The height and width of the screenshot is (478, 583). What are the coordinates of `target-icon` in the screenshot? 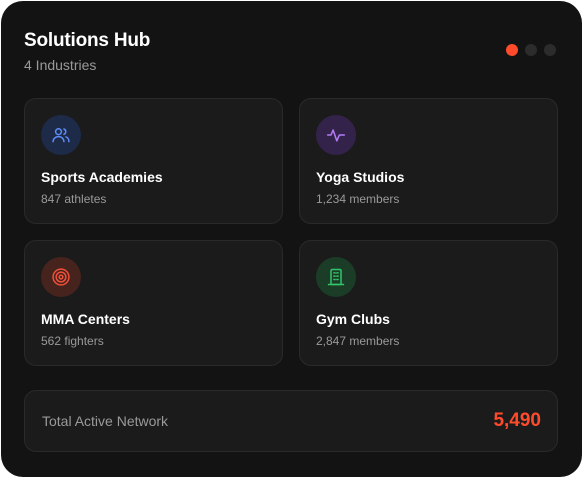 It's located at (61, 277).